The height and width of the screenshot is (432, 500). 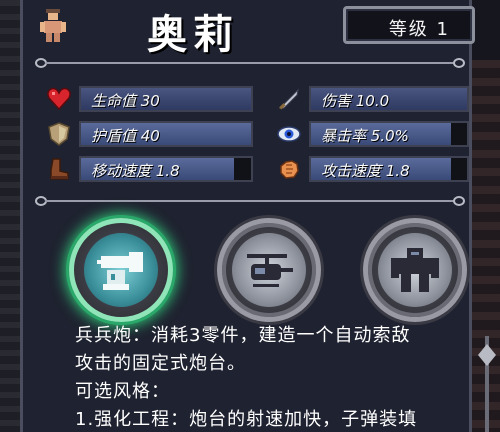 I want to click on stat-attack-speed: 攻击速度 1.8, so click(x=373, y=169).